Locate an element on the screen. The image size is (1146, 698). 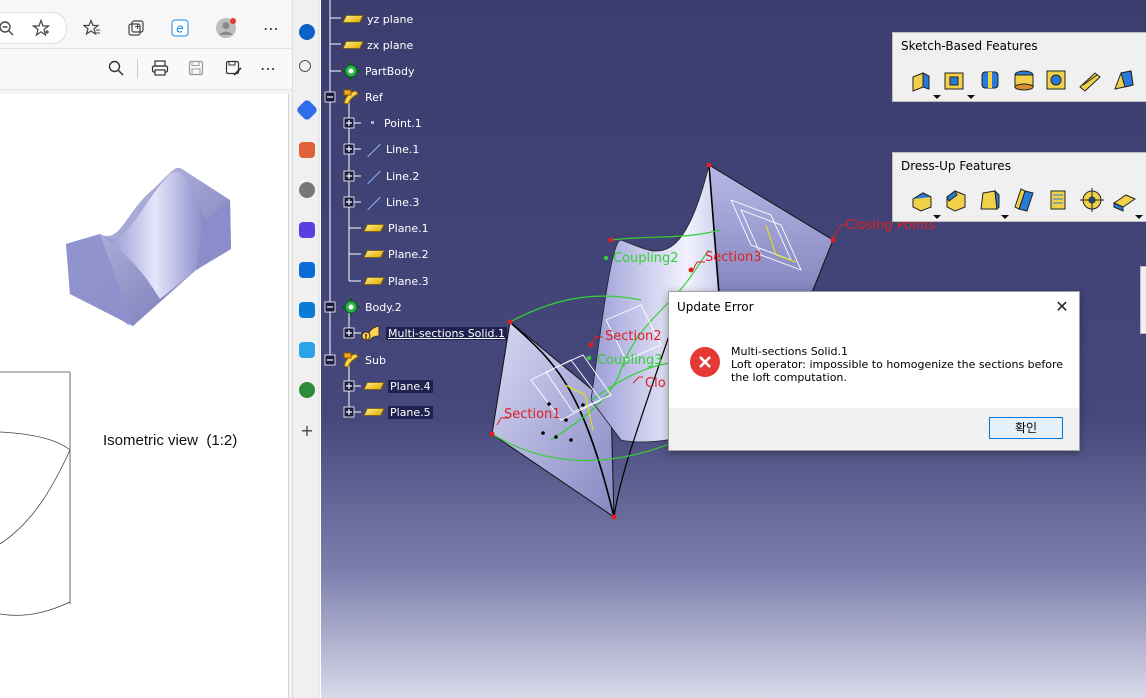
thickness-icon is located at coordinates (1058, 200).